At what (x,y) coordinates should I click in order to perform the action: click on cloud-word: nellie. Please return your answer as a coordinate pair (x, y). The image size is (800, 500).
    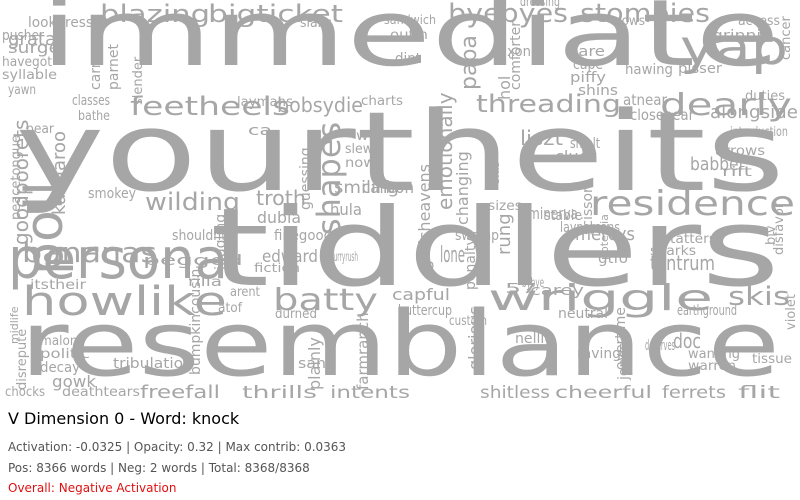
    Looking at the image, I should click on (534, 339).